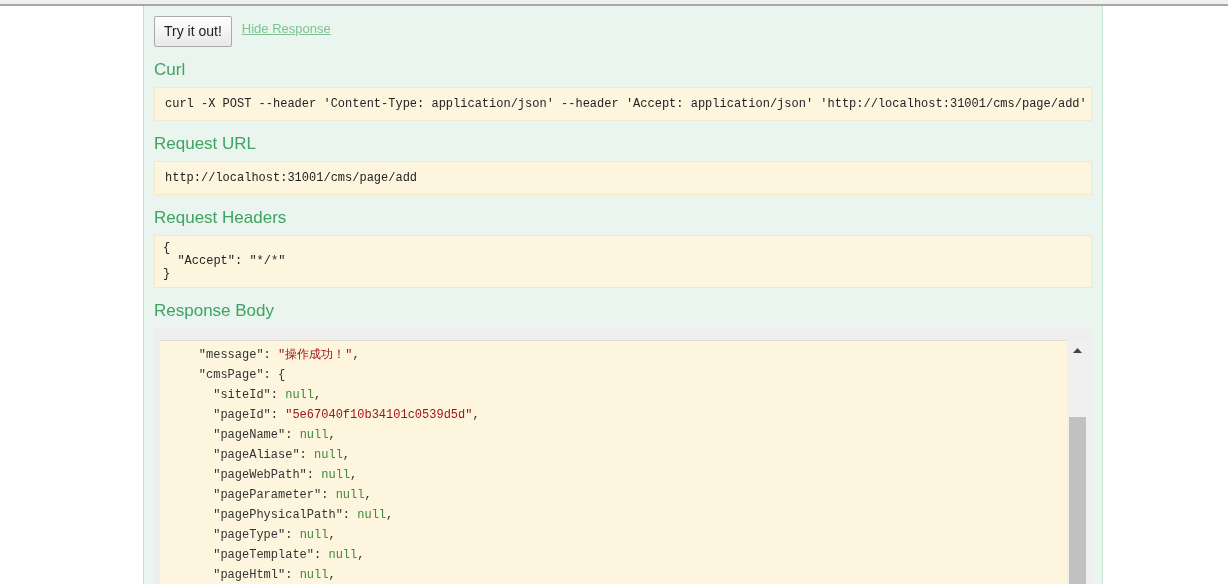 The image size is (1228, 584). What do you see at coordinates (215, 311) in the screenshot?
I see `section-heading: Response Body` at bounding box center [215, 311].